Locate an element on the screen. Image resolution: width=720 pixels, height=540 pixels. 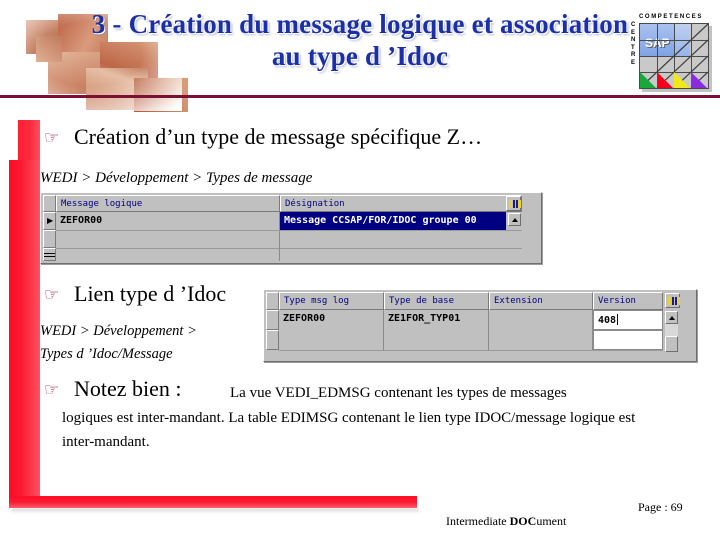
cell-version-row2 is located at coordinates (628, 340).